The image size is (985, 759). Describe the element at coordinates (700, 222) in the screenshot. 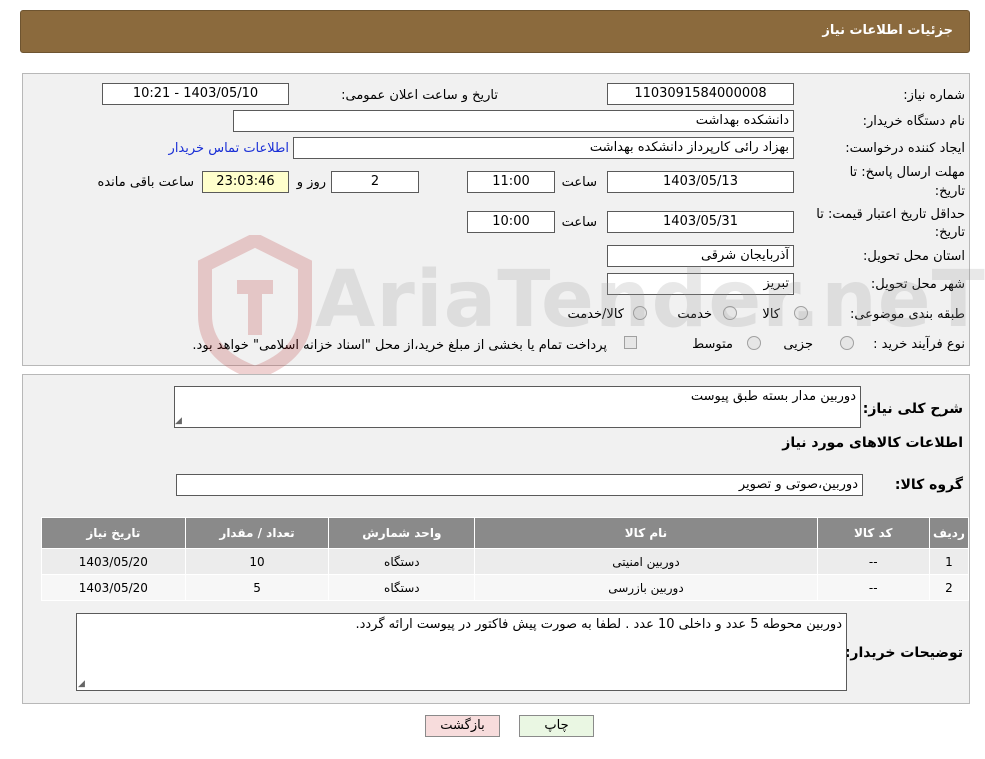

I see `validity-date-field: 1403/05/31` at that location.